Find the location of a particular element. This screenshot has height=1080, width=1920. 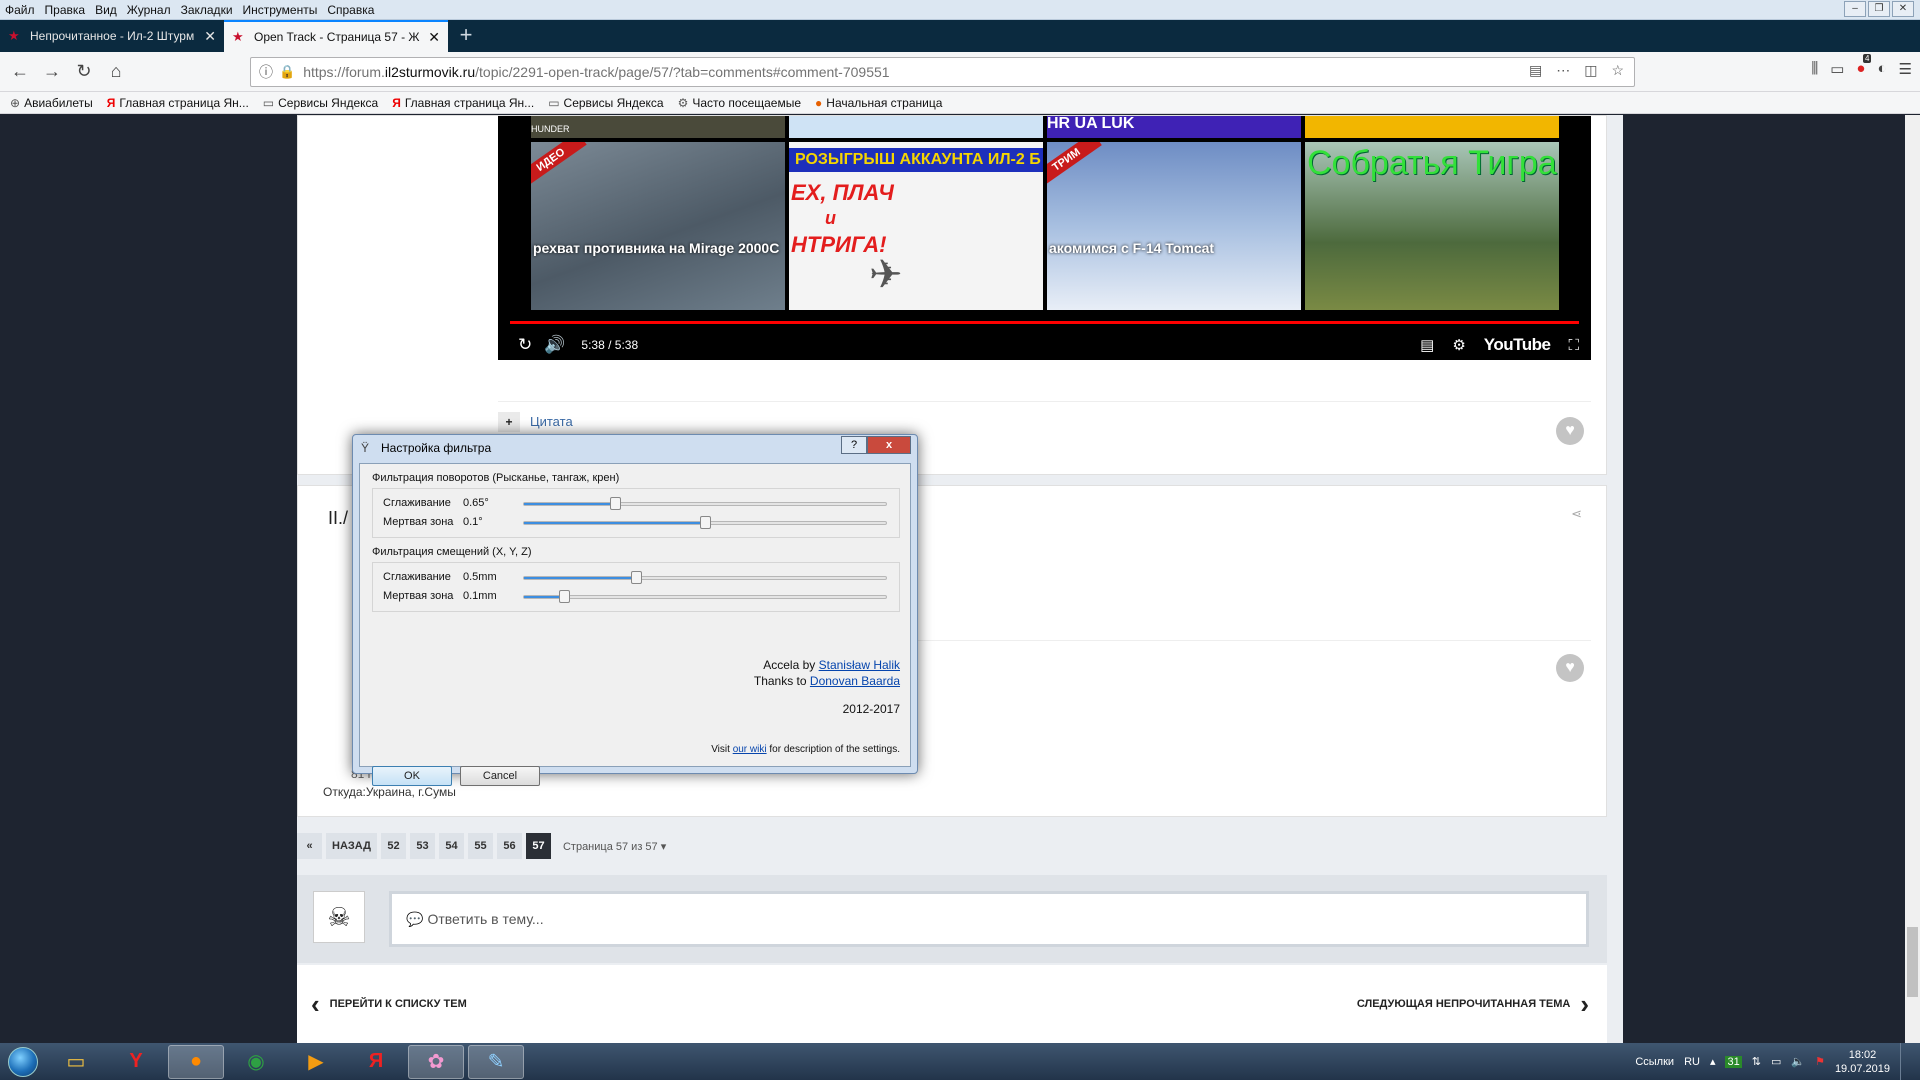

explorer-icon: ▭ is located at coordinates (76, 1062).